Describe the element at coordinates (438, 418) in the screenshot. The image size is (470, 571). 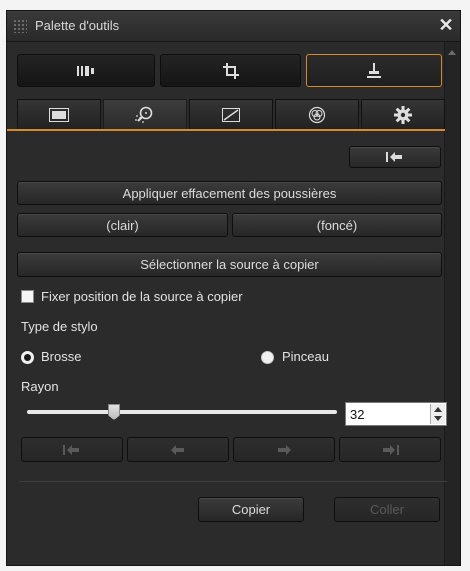
I see `spin-down-icon` at that location.